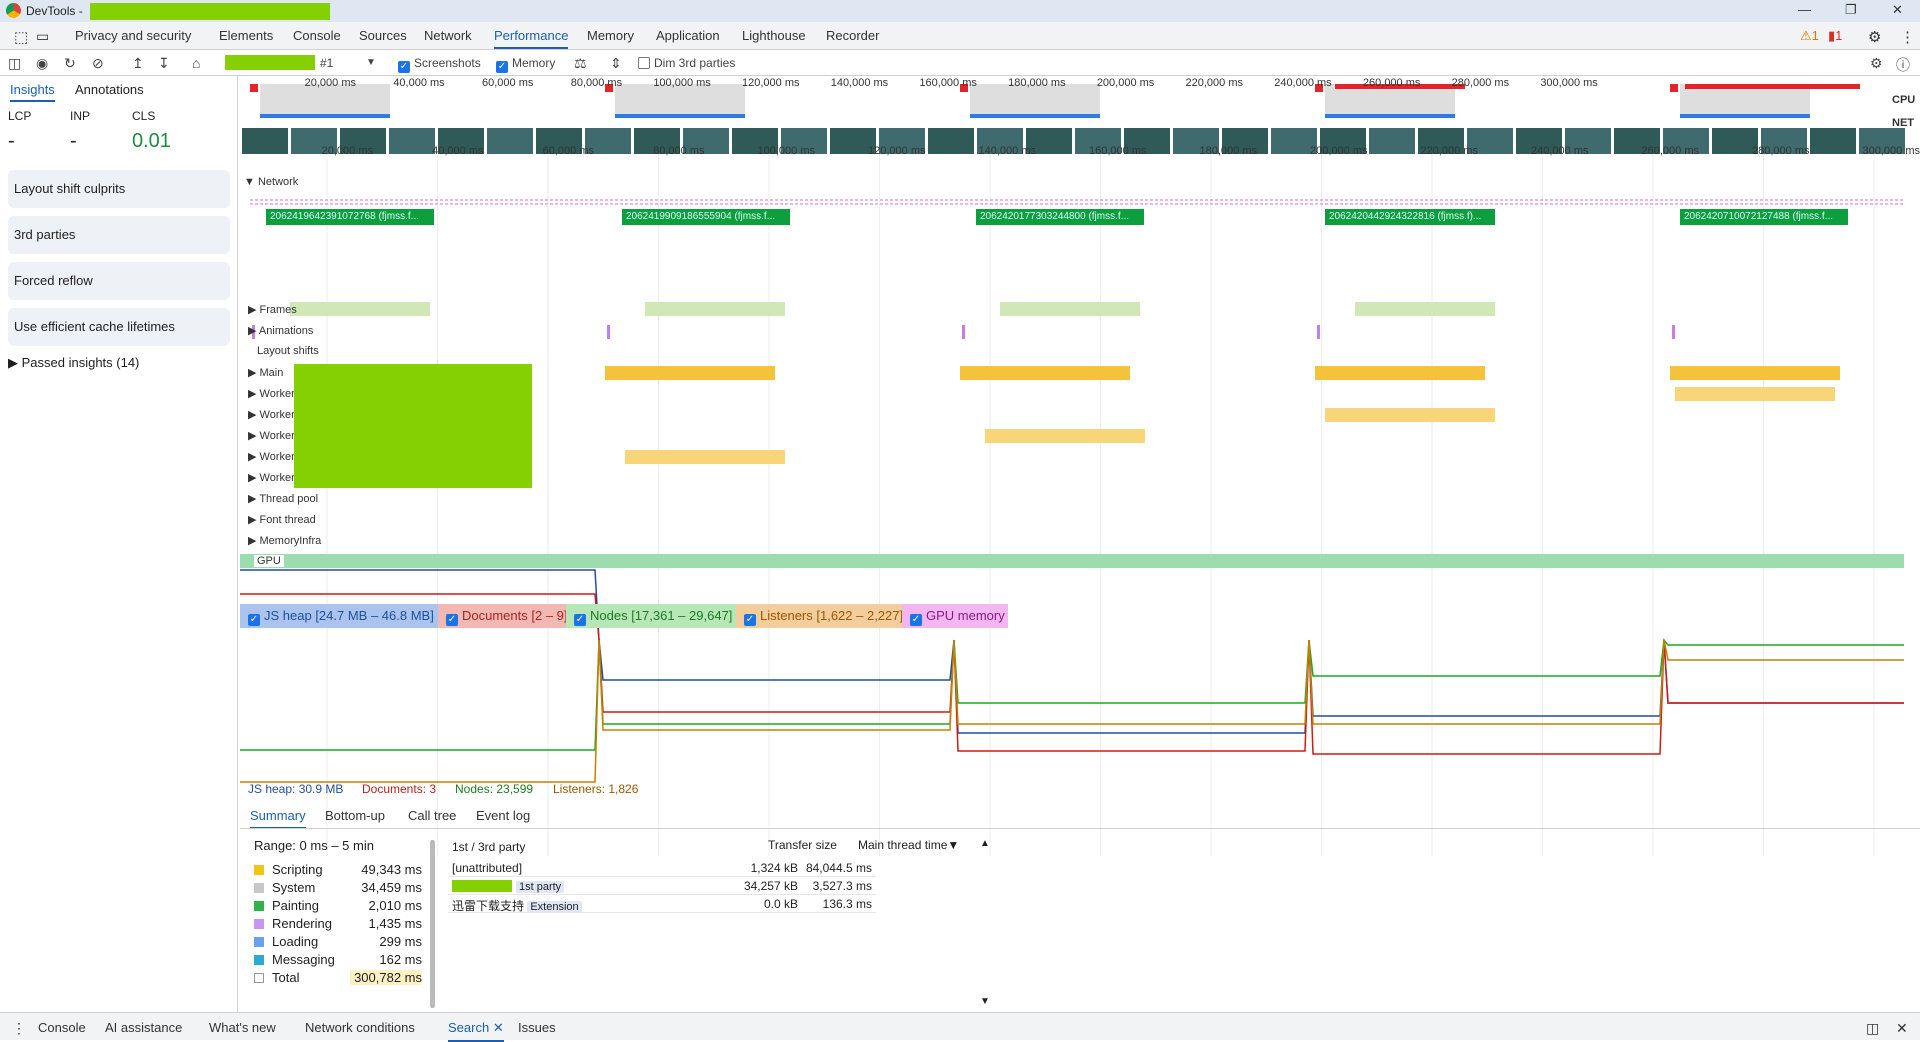  I want to click on throttle-icon: ⇕, so click(616, 63).